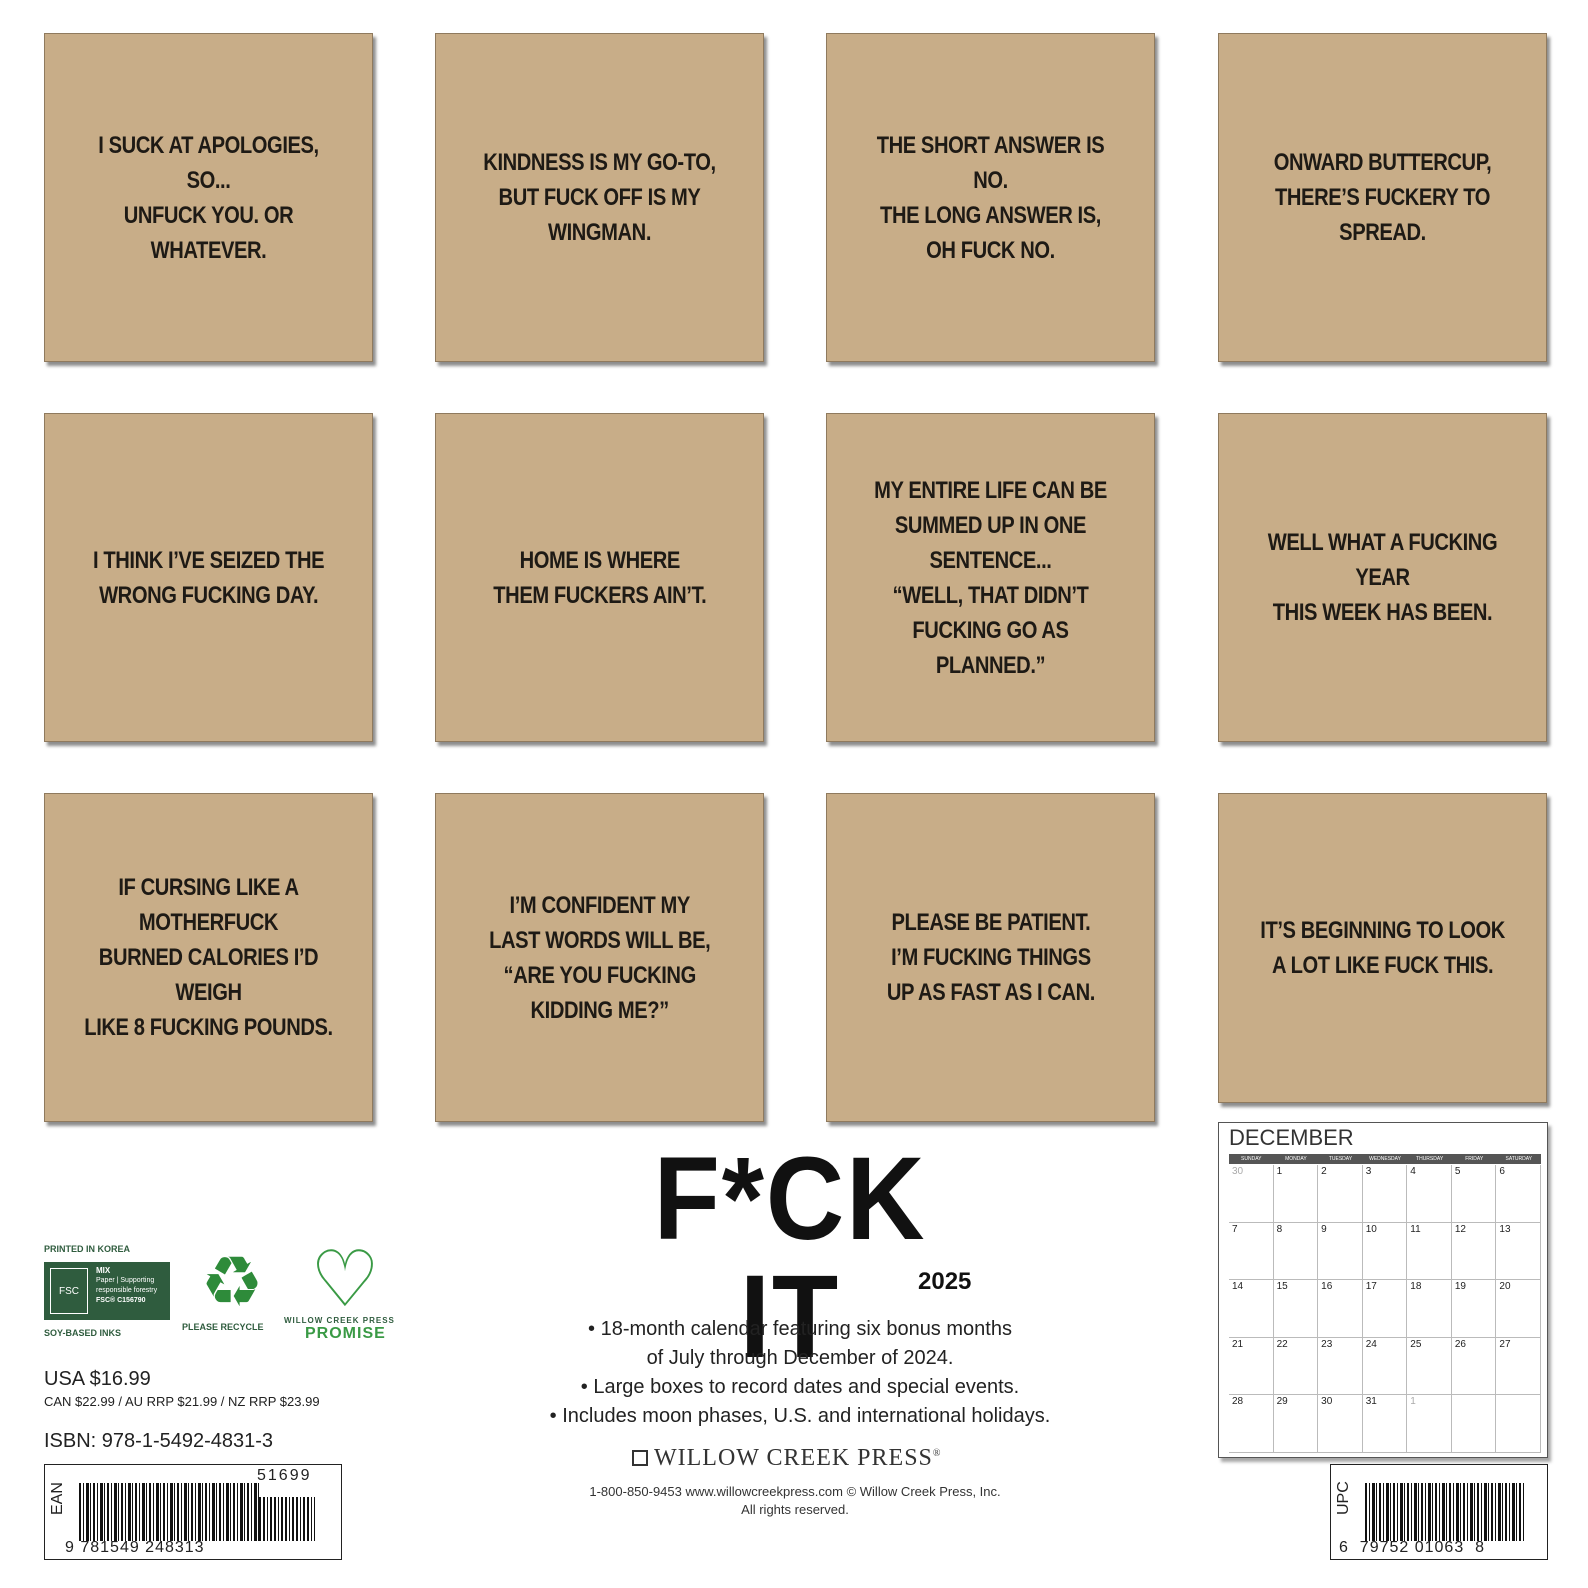  I want to click on calendar-day-cell: 17, so click(1385, 1309).